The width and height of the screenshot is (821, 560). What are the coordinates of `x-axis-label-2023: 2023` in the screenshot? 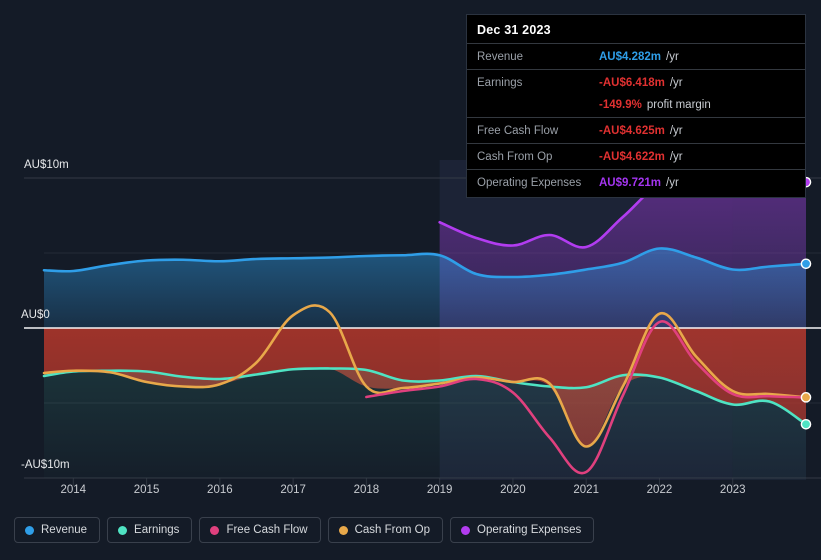 It's located at (732, 490).